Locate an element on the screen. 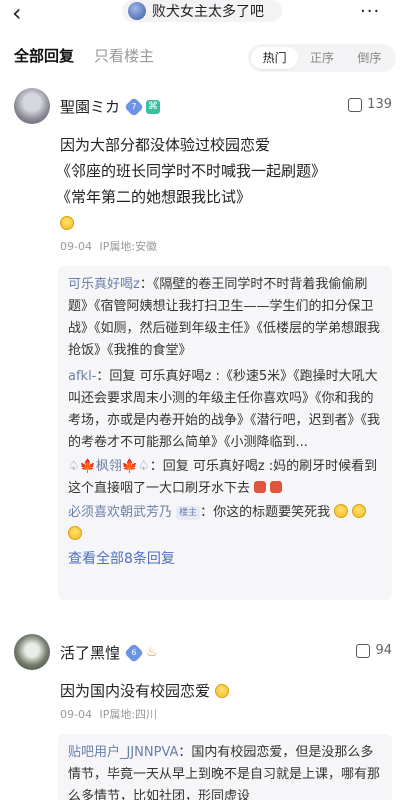 This screenshot has height=800, width=406. sort-descending: 倒序 is located at coordinates (369, 58).